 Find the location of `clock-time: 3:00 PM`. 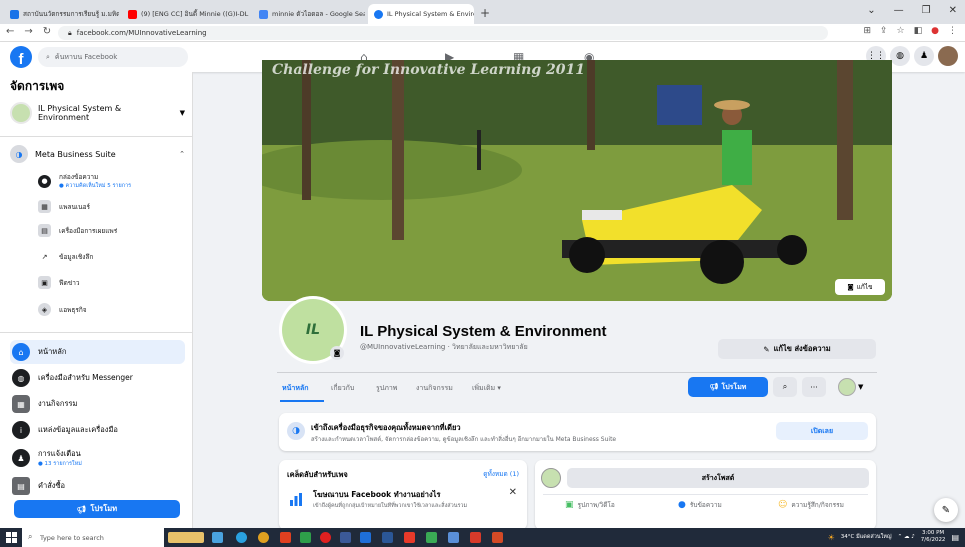

clock-time: 3:00 PM is located at coordinates (933, 533).